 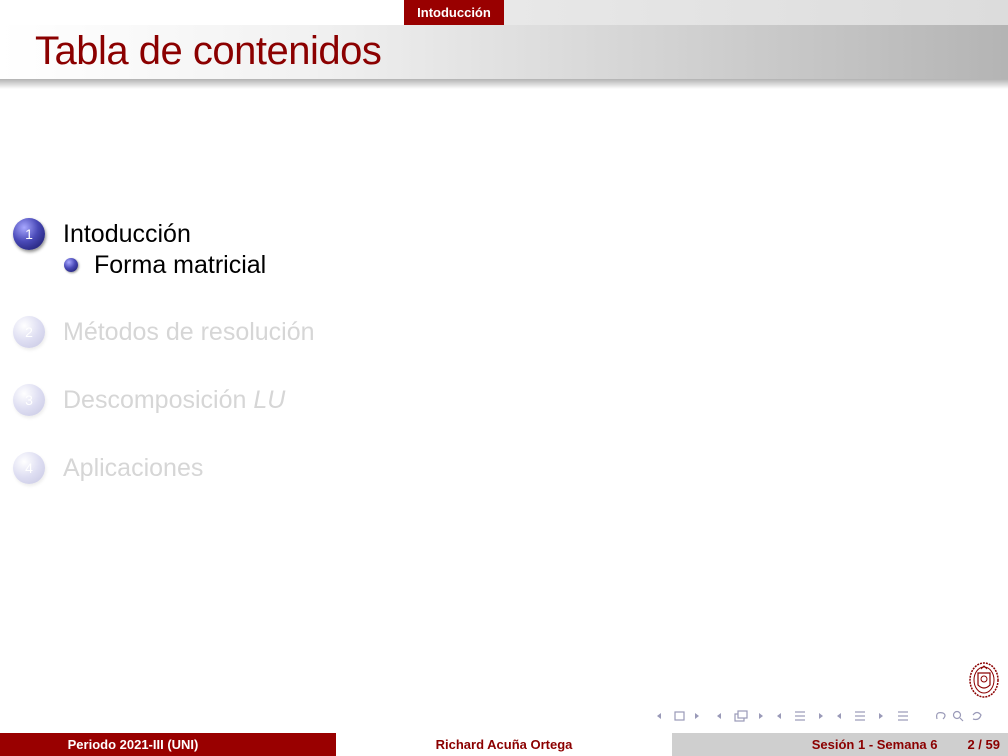 I want to click on section-number: 4, so click(x=29, y=468).